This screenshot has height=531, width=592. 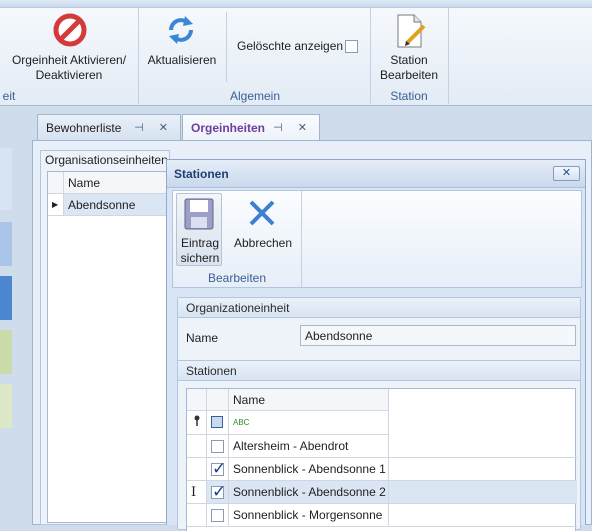 I want to click on group-label-1: eit, so click(x=9, y=96).